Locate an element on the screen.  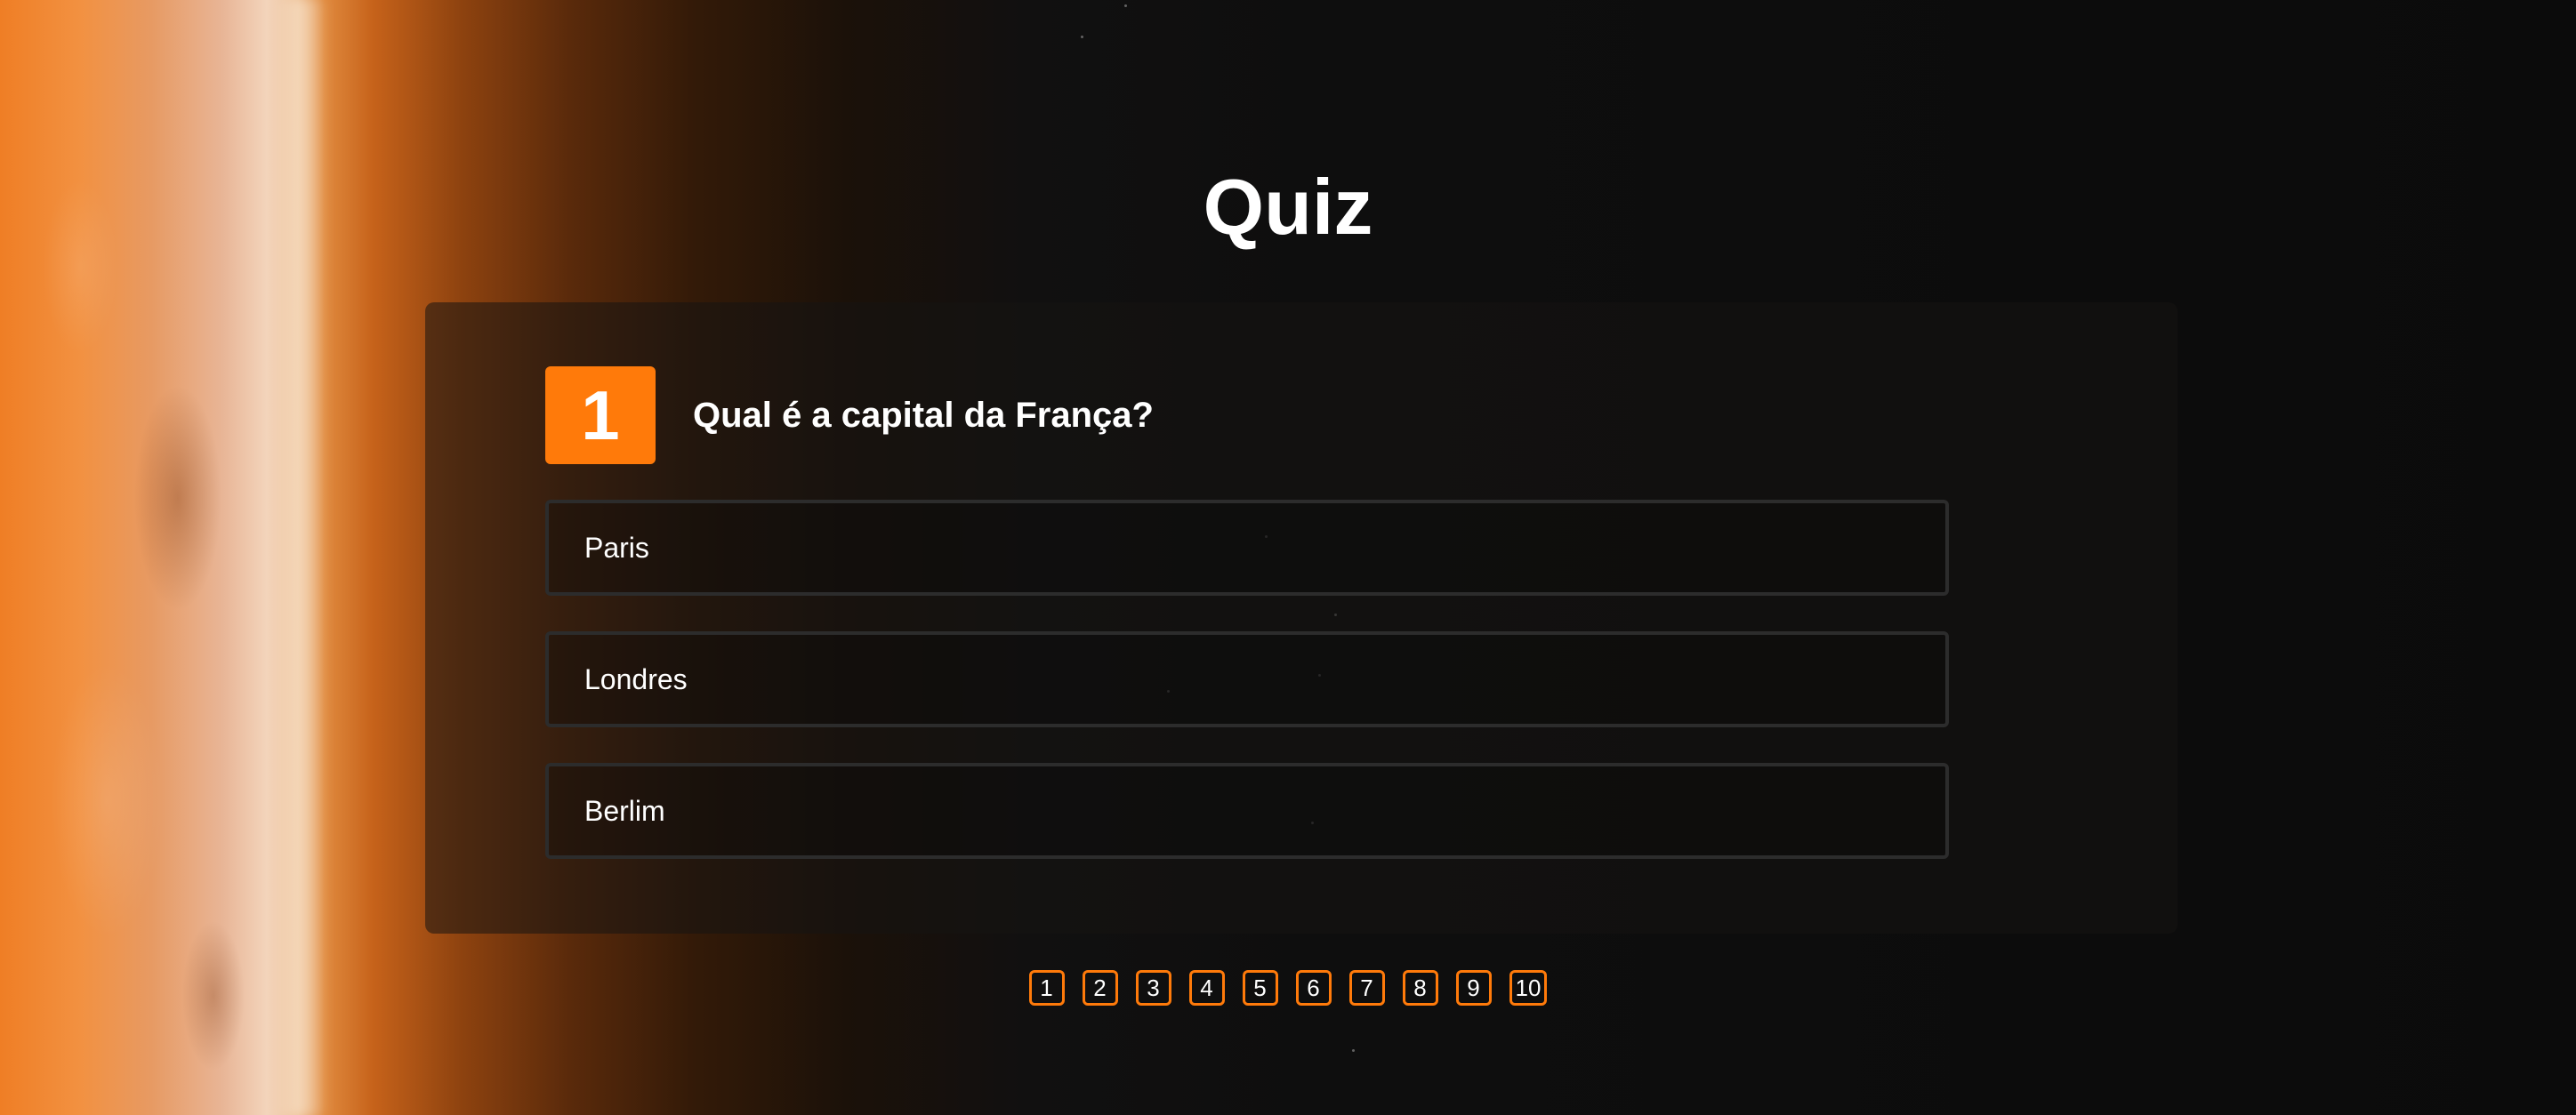
page-button-1: 1 is located at coordinates (1046, 988).